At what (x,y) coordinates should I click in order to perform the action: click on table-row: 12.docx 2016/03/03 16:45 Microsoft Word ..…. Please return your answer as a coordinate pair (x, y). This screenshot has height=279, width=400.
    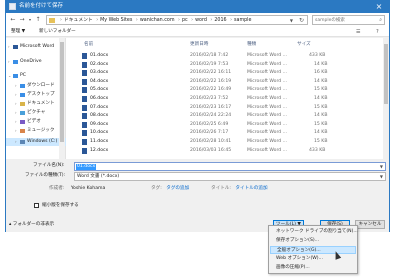
    Looking at the image, I should click on (224, 151).